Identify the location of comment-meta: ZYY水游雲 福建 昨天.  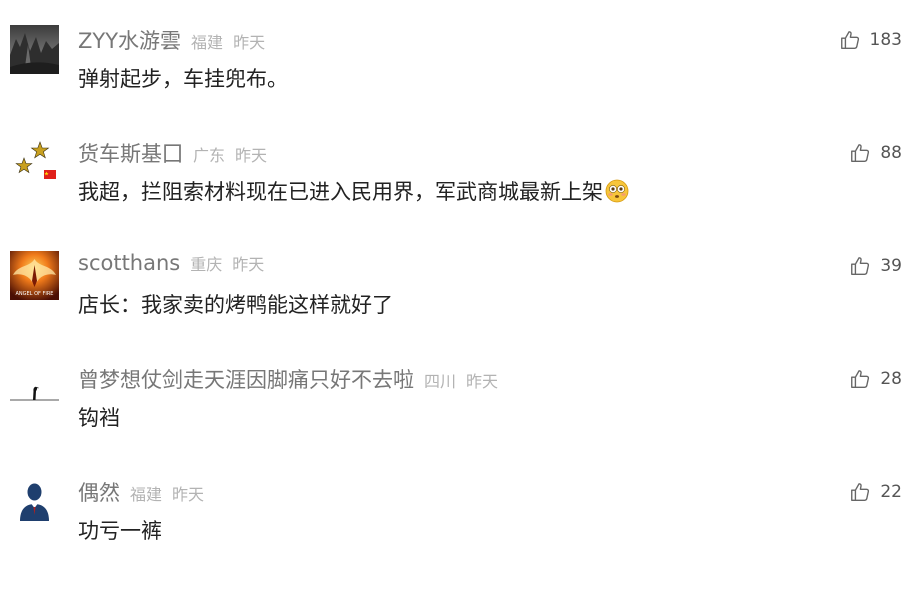
(171, 40).